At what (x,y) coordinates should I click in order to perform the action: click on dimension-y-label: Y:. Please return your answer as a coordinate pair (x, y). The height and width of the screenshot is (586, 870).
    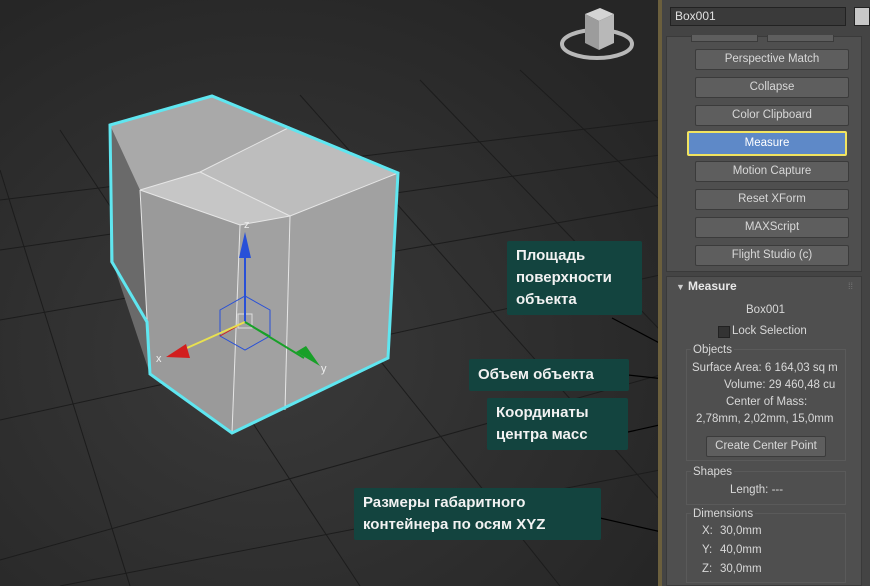
    Looking at the image, I should click on (707, 550).